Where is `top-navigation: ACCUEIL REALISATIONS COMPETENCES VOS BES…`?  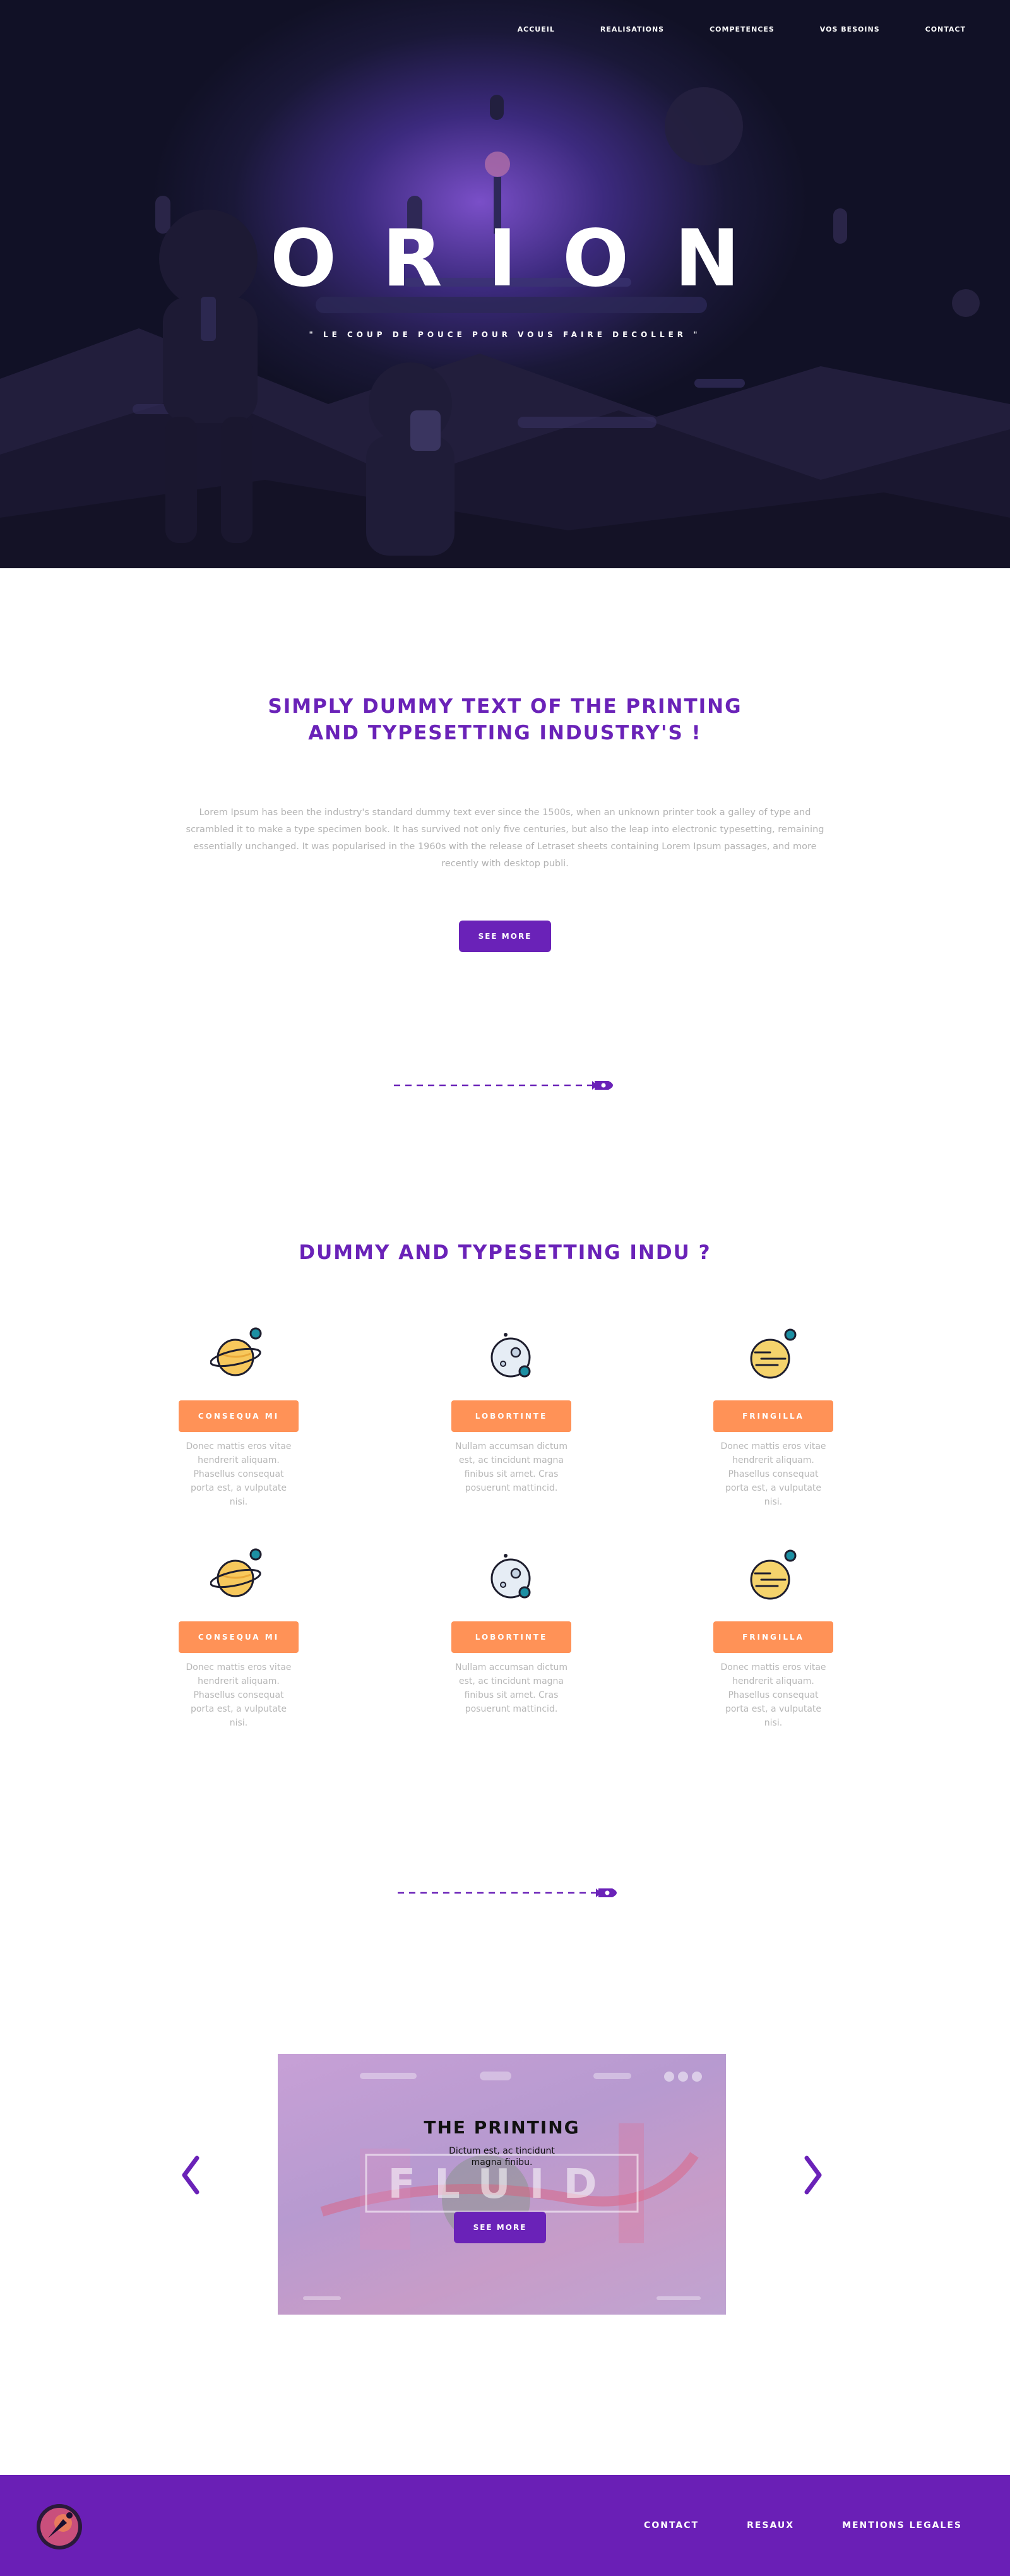 top-navigation: ACCUEIL REALISATIONS COMPETENCES VOS BES… is located at coordinates (719, 29).